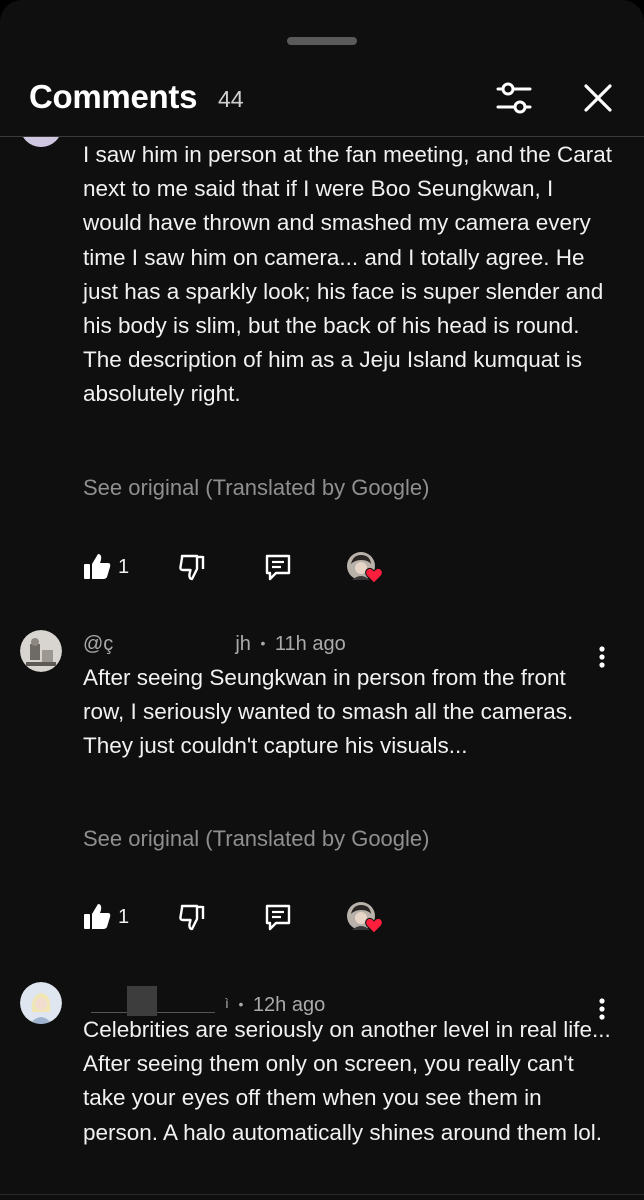  I want to click on close-icon, so click(598, 98).